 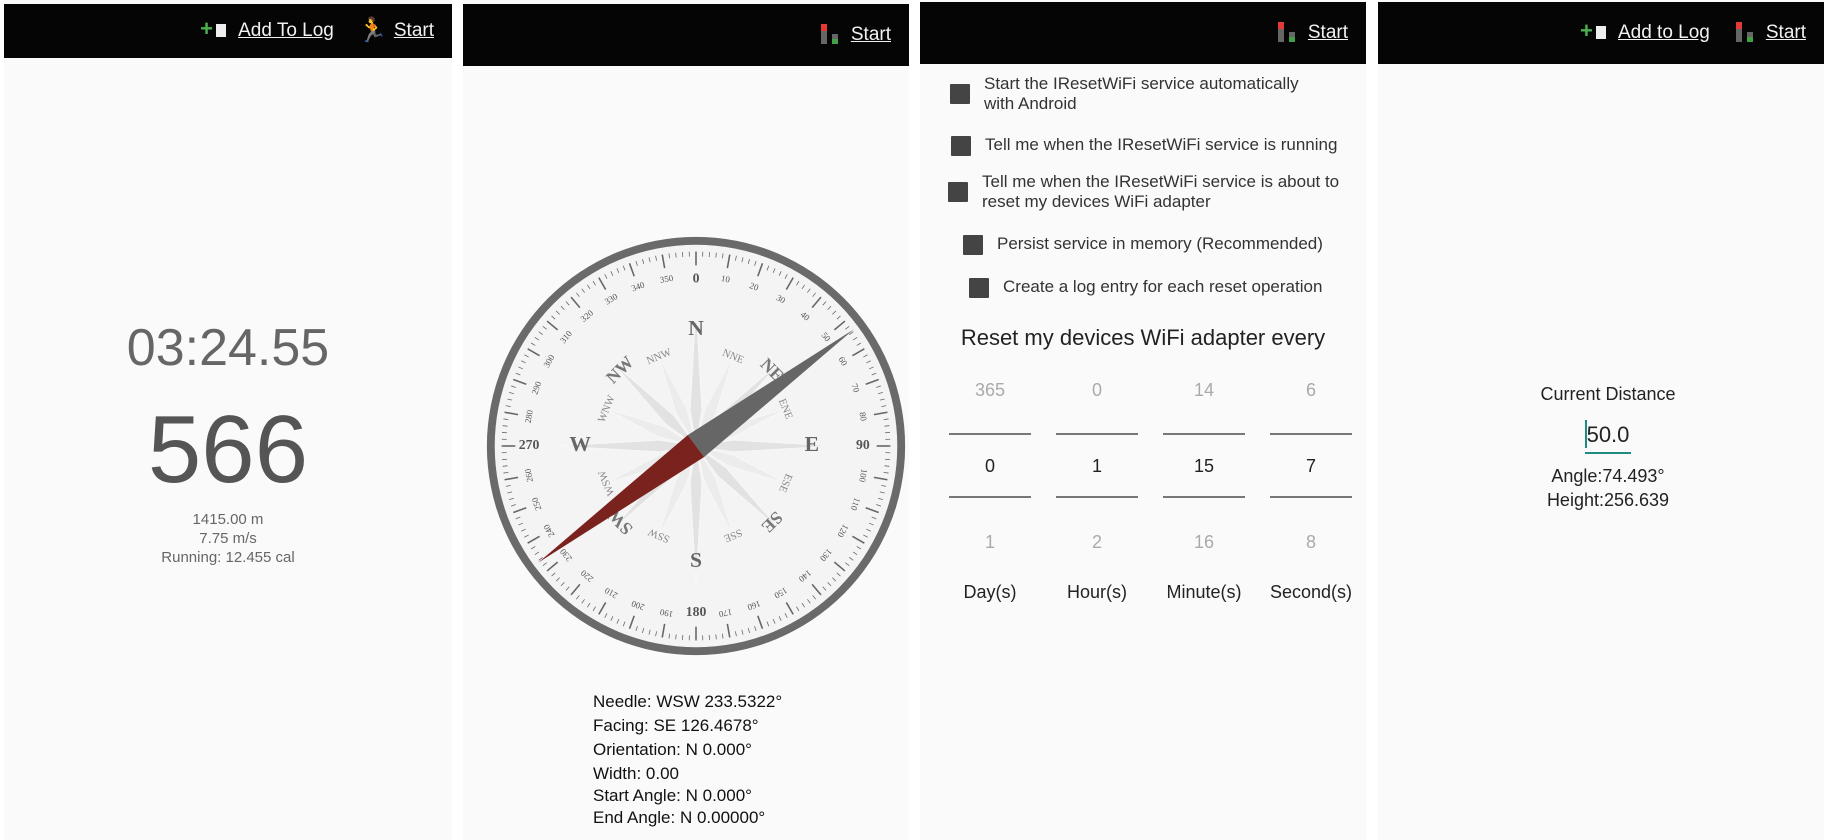 I want to click on add-to-log-label: Add To Log, so click(x=286, y=30).